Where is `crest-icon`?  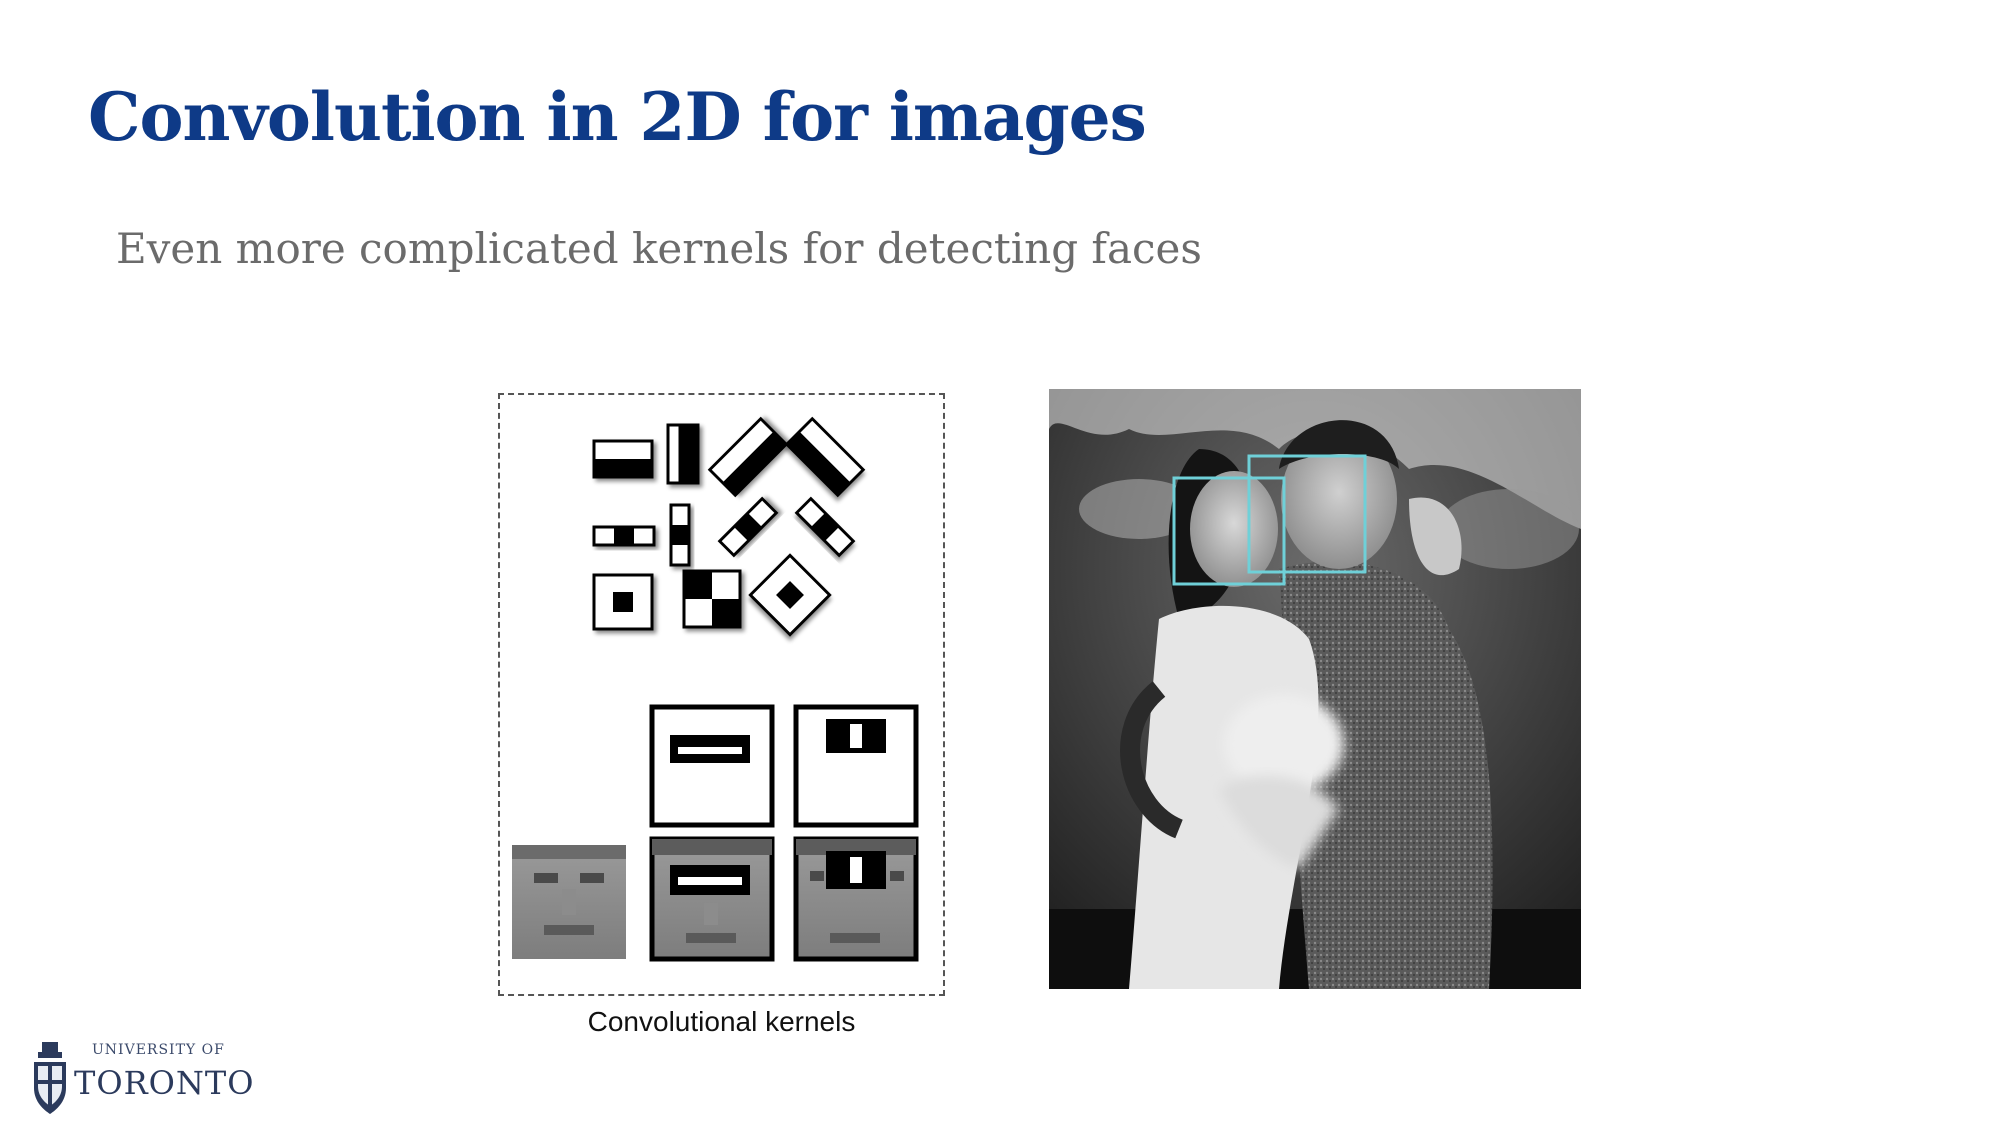
crest-icon is located at coordinates (50, 1078).